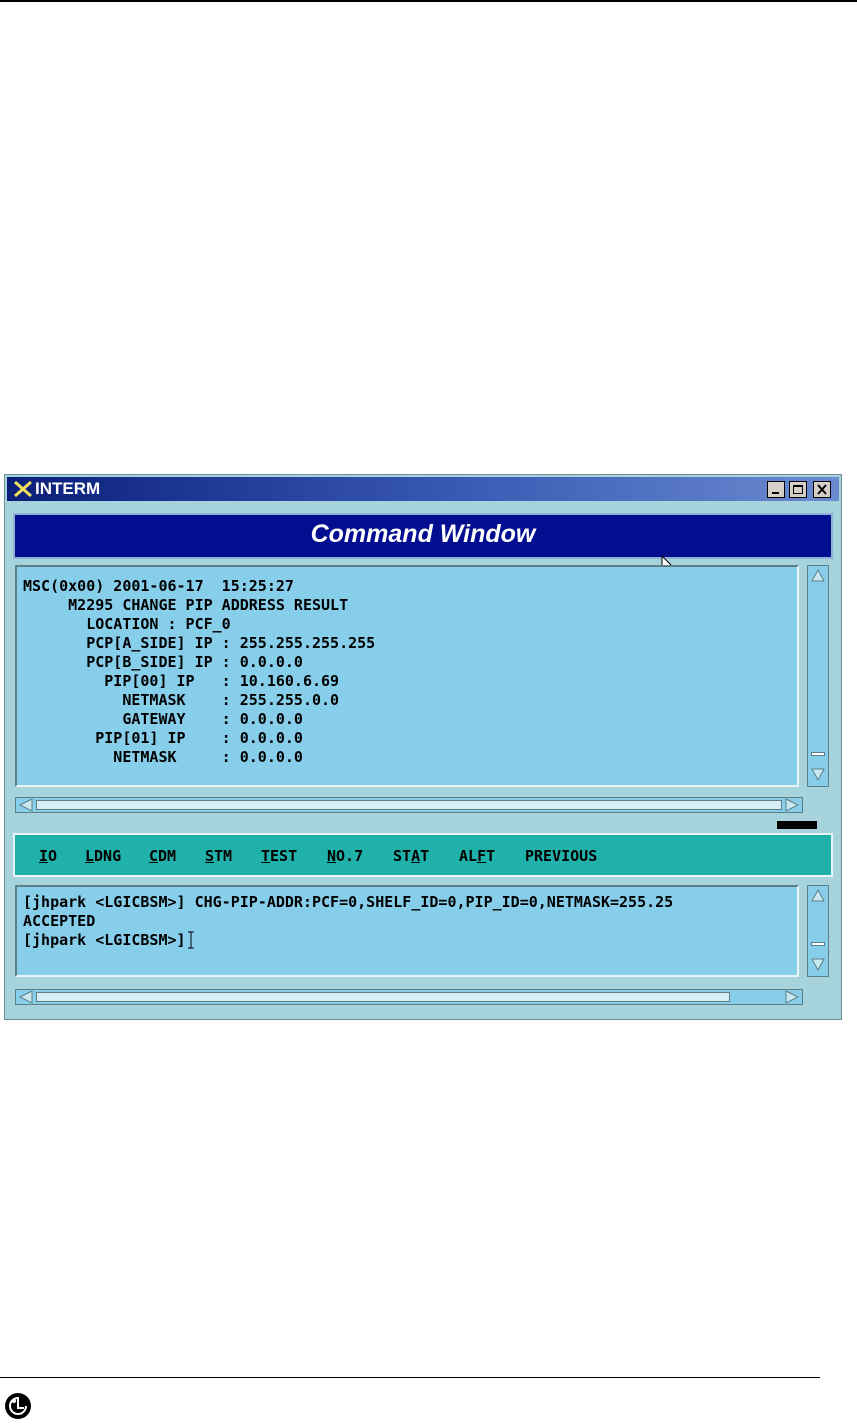 This screenshot has width=857, height=1425. What do you see at coordinates (103, 856) in the screenshot?
I see `menu-item-ldng: LDNG` at bounding box center [103, 856].